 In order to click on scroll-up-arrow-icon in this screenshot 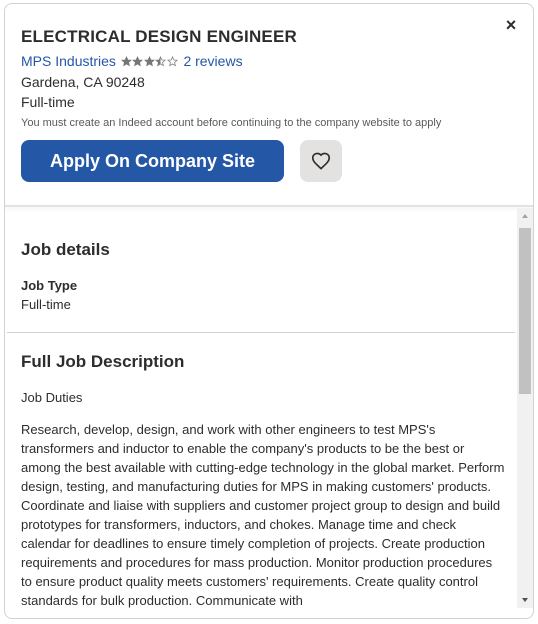, I will do `click(525, 216)`.